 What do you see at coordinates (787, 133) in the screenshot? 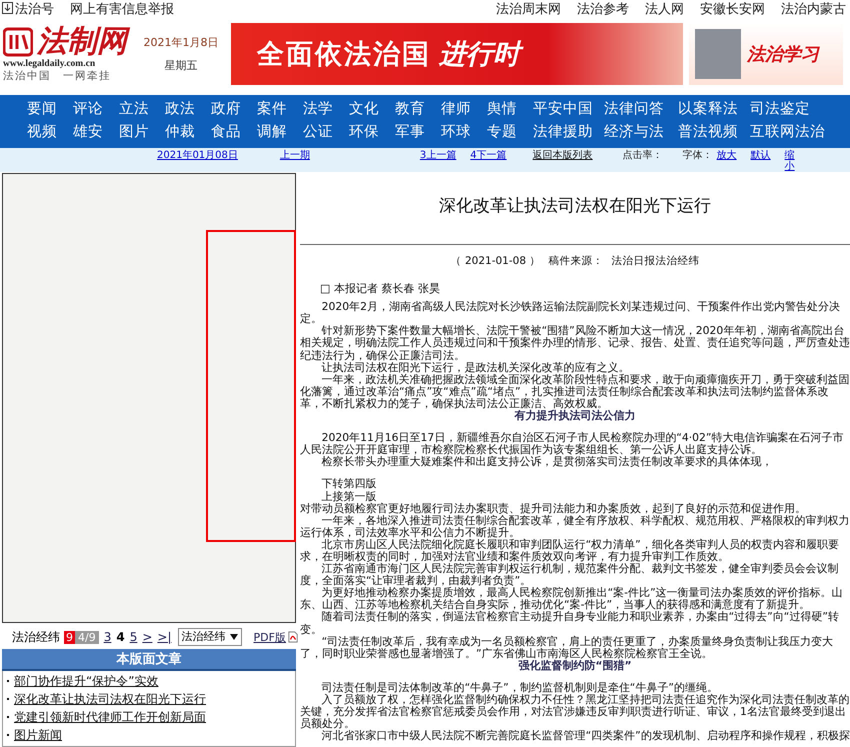
I see `nav-link: 互联网法治` at bounding box center [787, 133].